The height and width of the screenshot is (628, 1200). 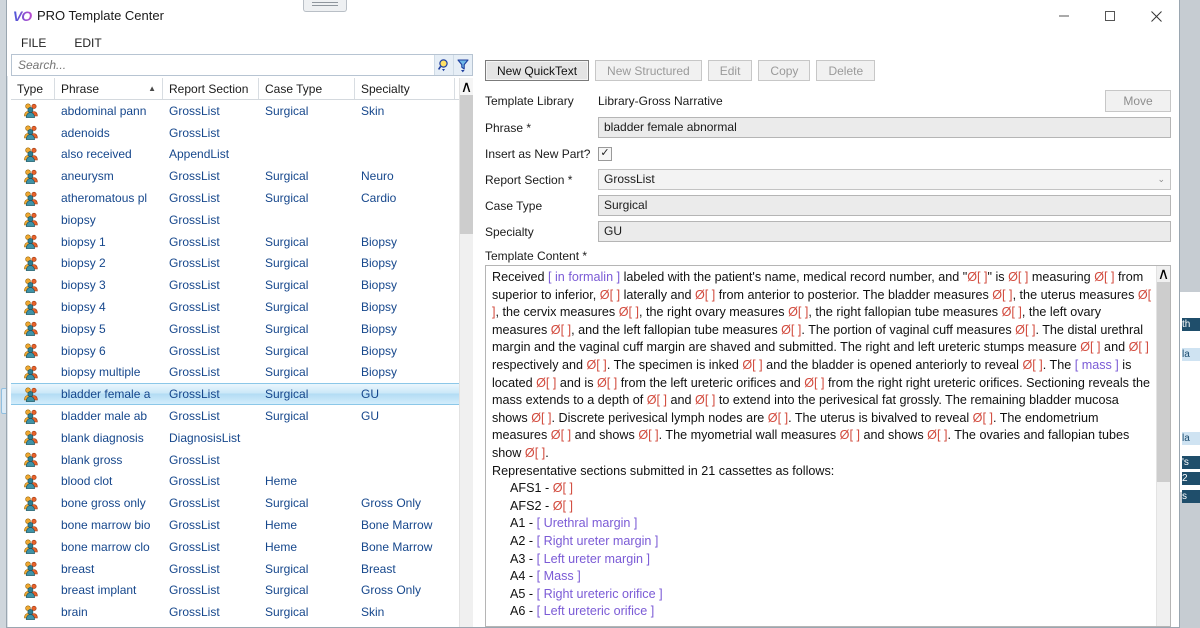 I want to click on menu-item-edit: EDIT, so click(x=87, y=43).